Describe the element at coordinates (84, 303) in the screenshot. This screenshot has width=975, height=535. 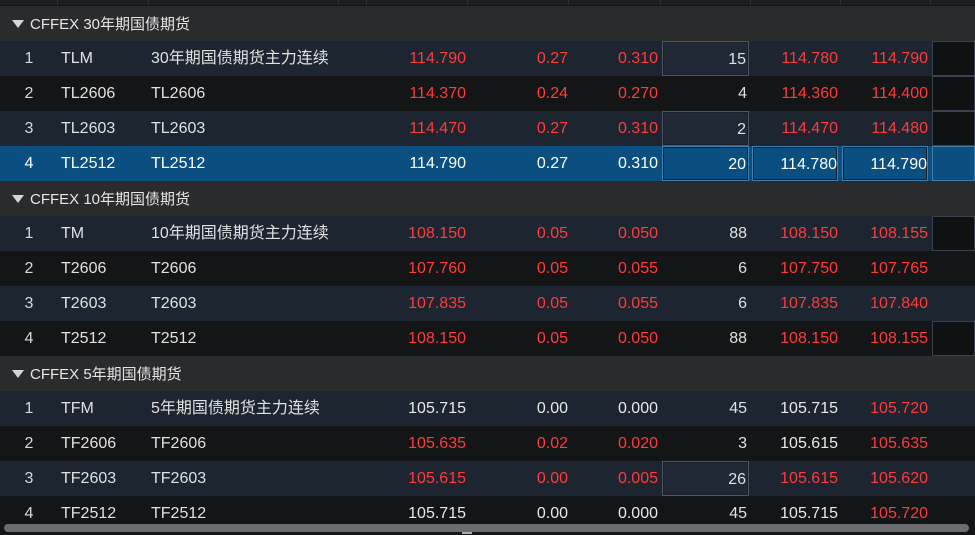
I see `contract-code: T2603` at that location.